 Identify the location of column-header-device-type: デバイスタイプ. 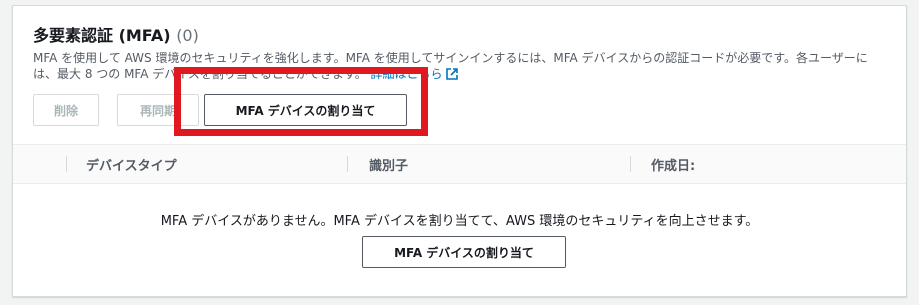
(131, 164).